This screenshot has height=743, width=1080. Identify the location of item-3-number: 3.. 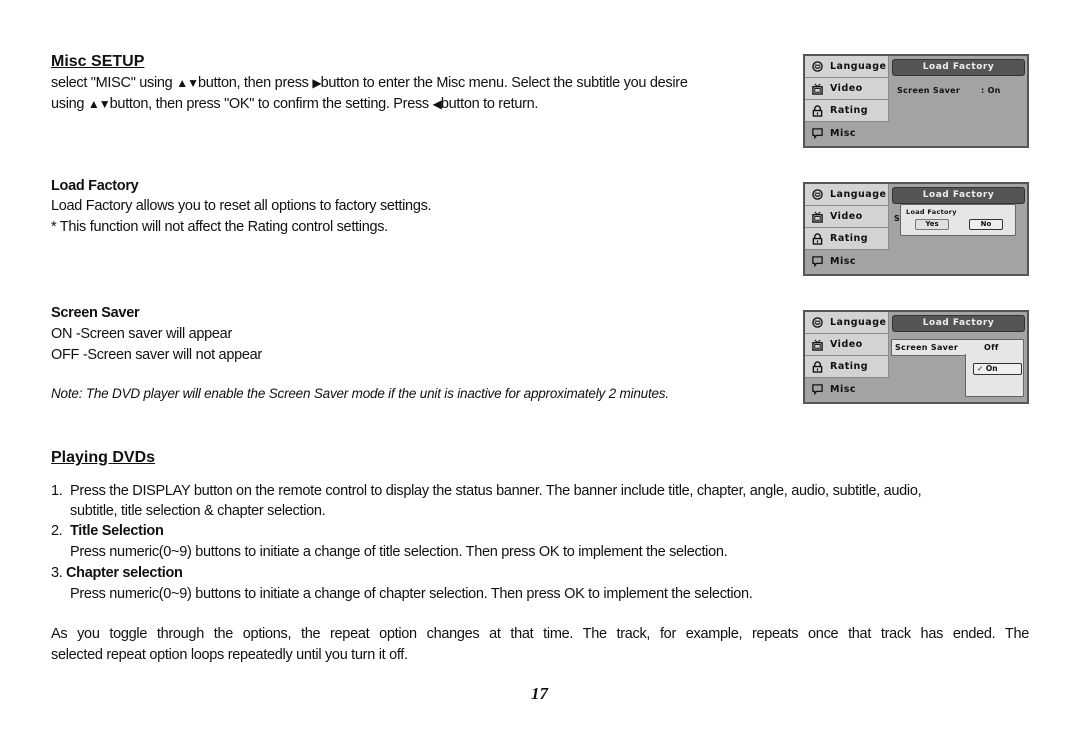
(57, 573).